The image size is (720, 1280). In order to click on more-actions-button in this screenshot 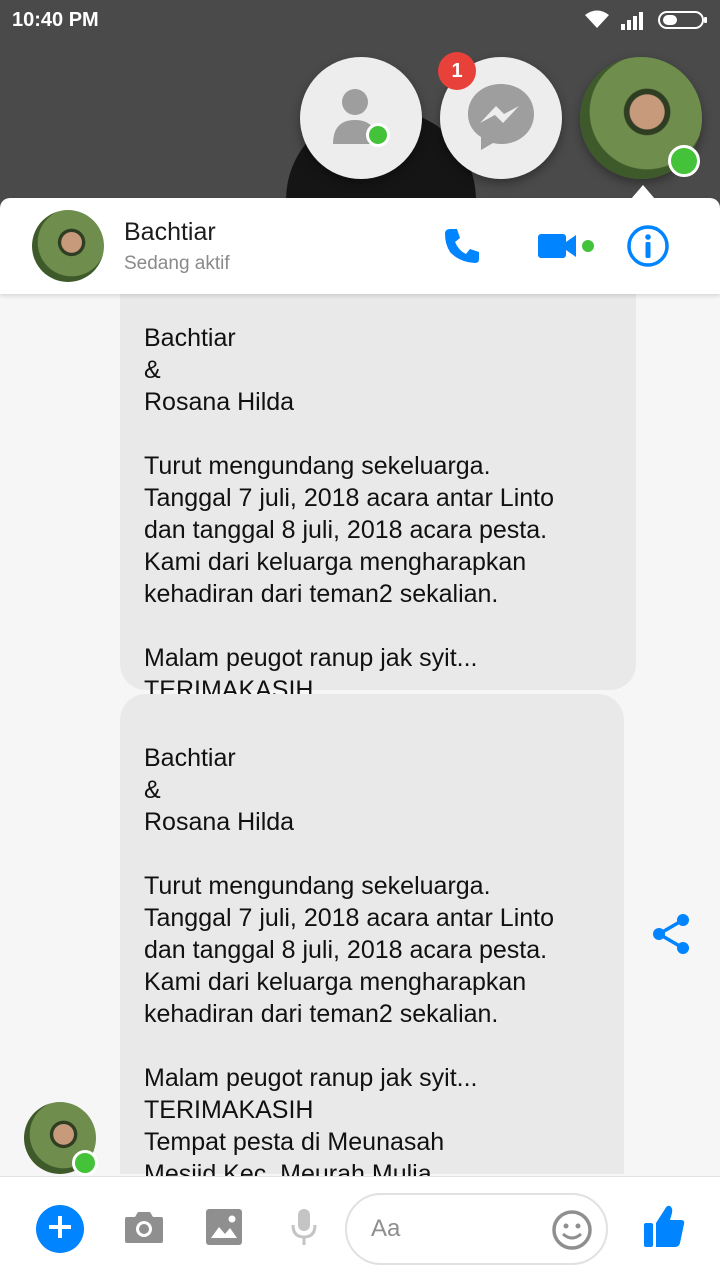, I will do `click(60, 1229)`.